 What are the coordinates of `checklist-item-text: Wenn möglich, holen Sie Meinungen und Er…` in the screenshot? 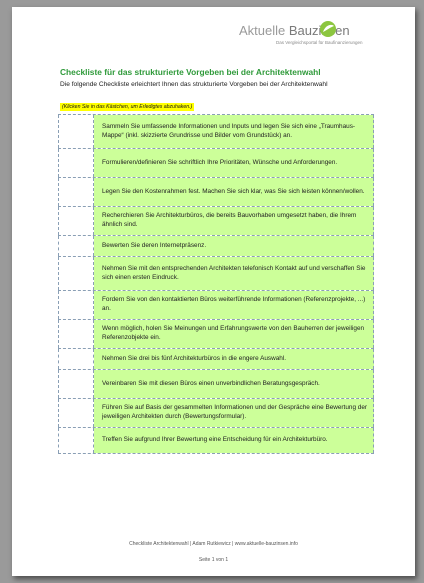 It's located at (234, 334).